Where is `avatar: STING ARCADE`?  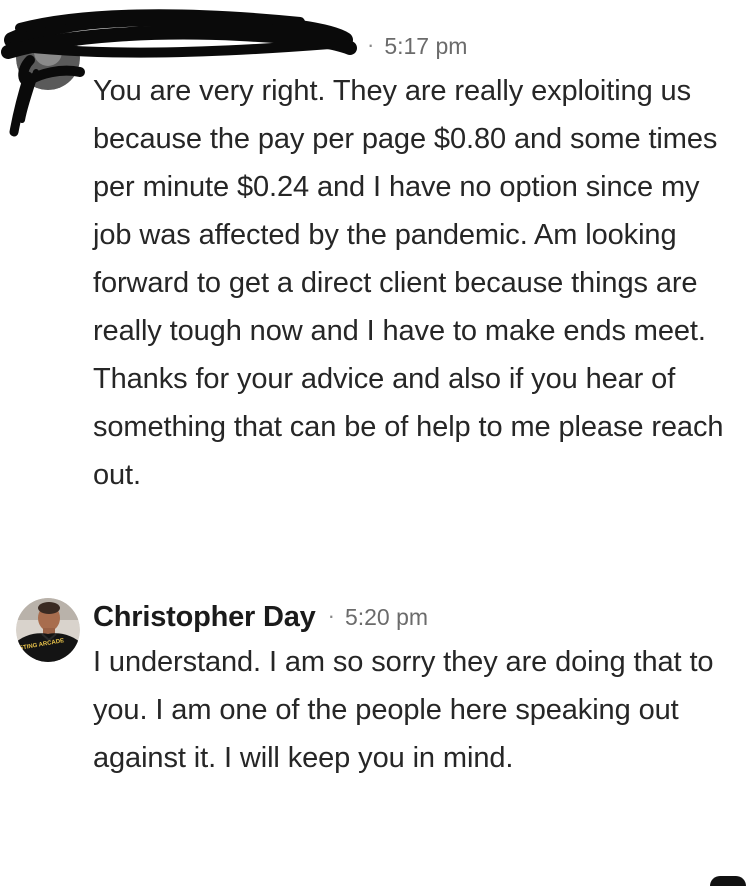
avatar: STING ARCADE is located at coordinates (48, 630).